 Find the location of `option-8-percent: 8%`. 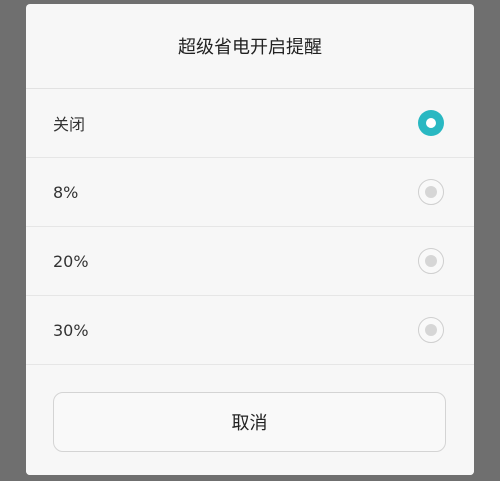

option-8-percent: 8% is located at coordinates (250, 192).